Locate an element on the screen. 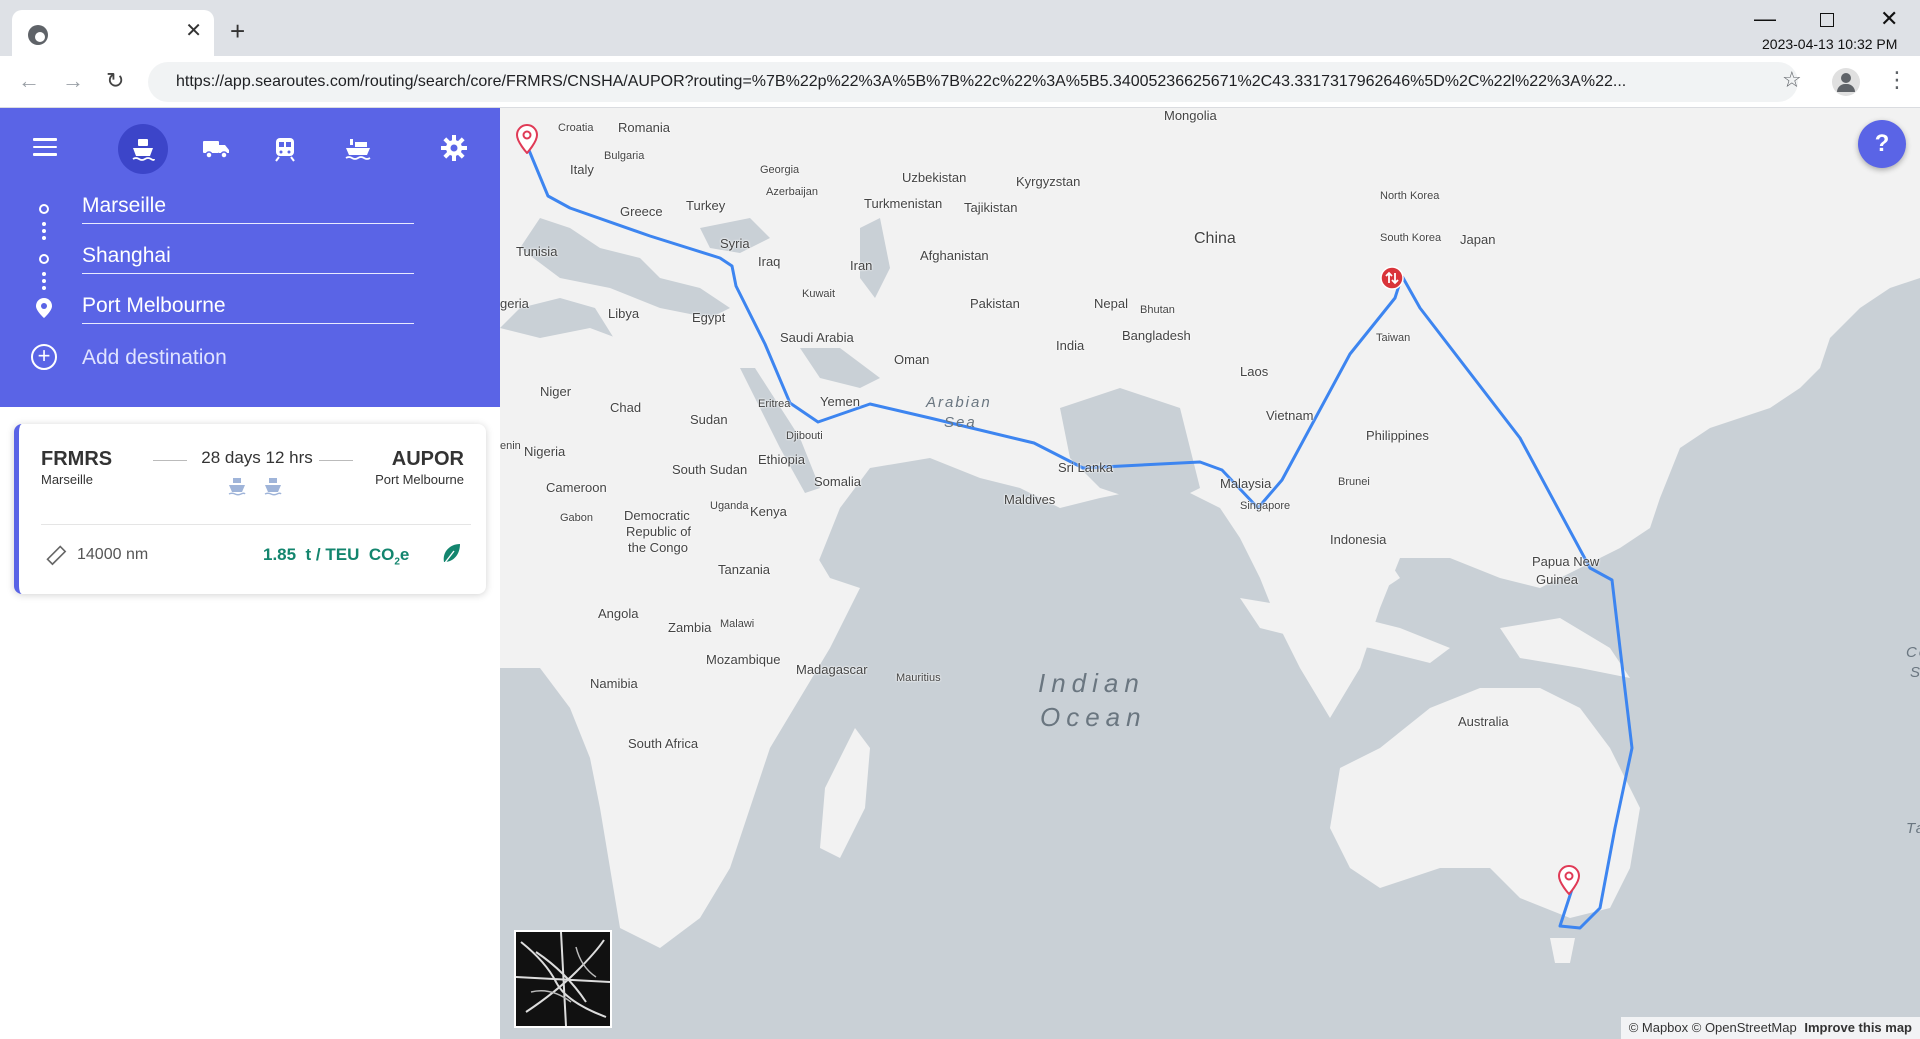 The image size is (1920, 1039). map-label: Mongolia is located at coordinates (1190, 115).